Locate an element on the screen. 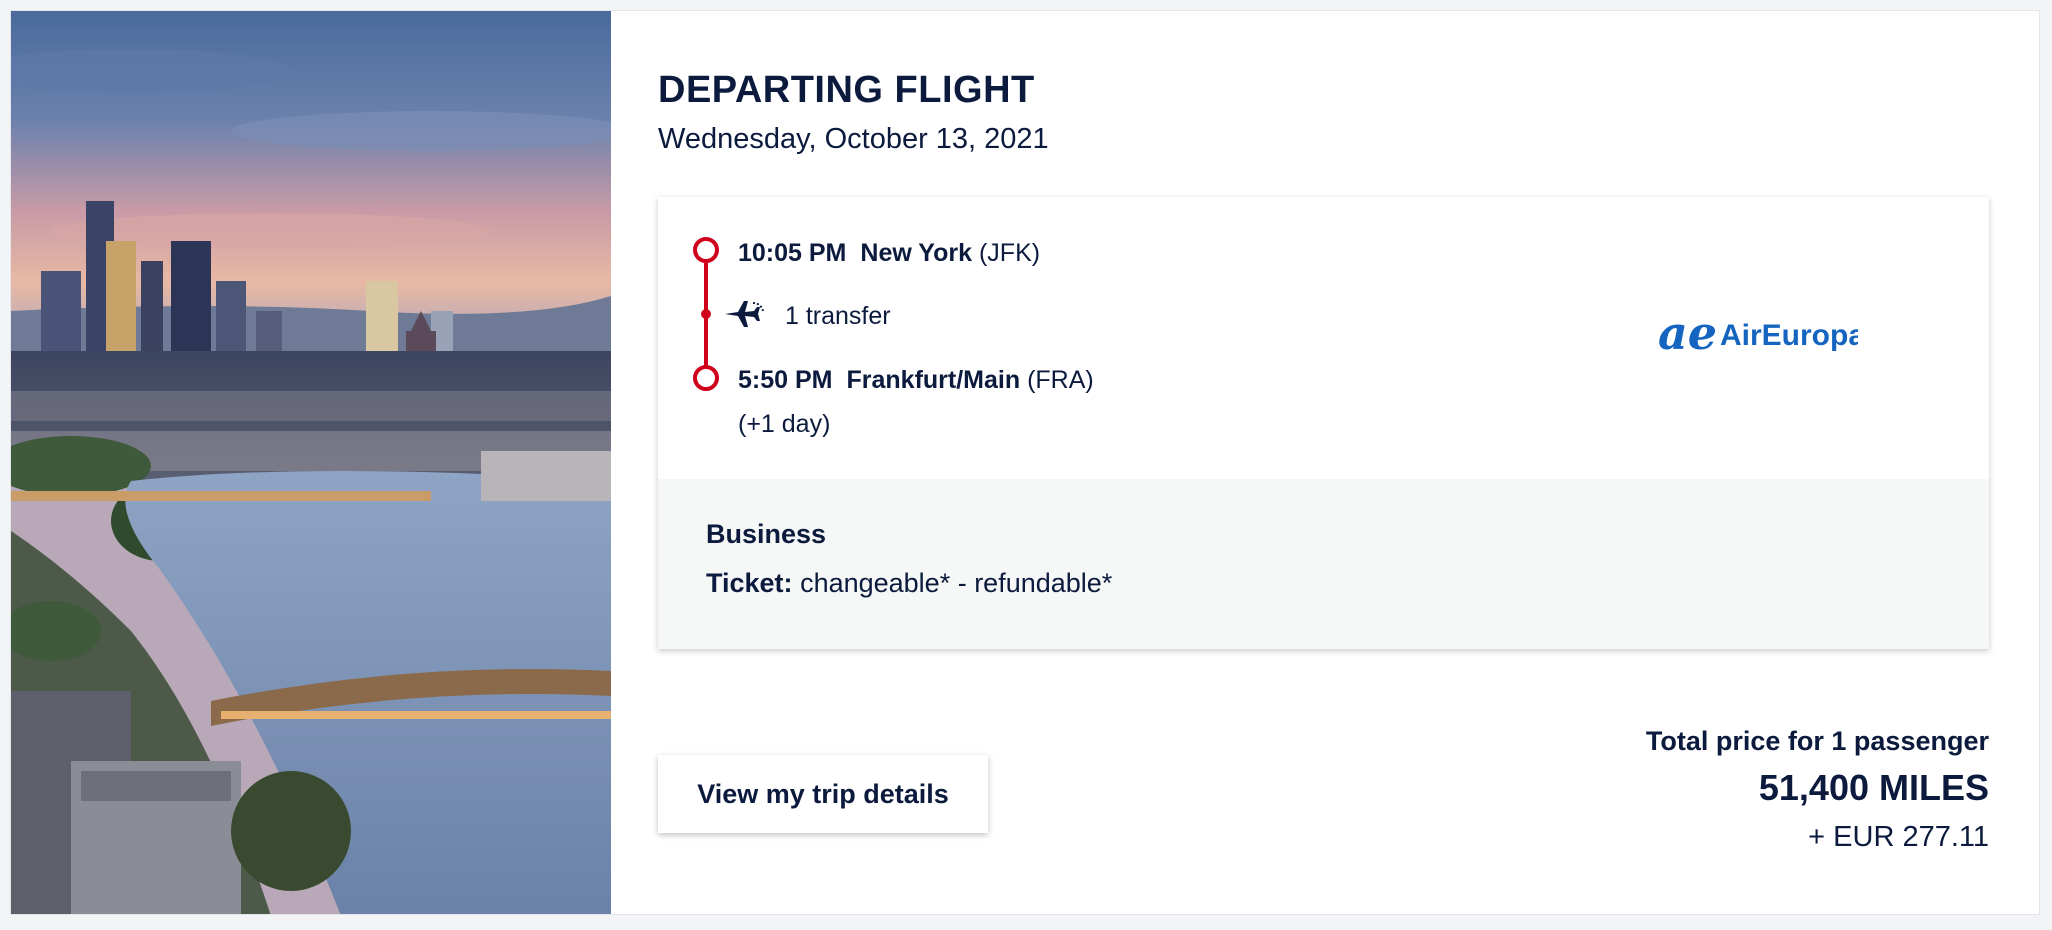 The height and width of the screenshot is (930, 2052). ticket-conditions-value: changeable* - refundable* is located at coordinates (956, 583).